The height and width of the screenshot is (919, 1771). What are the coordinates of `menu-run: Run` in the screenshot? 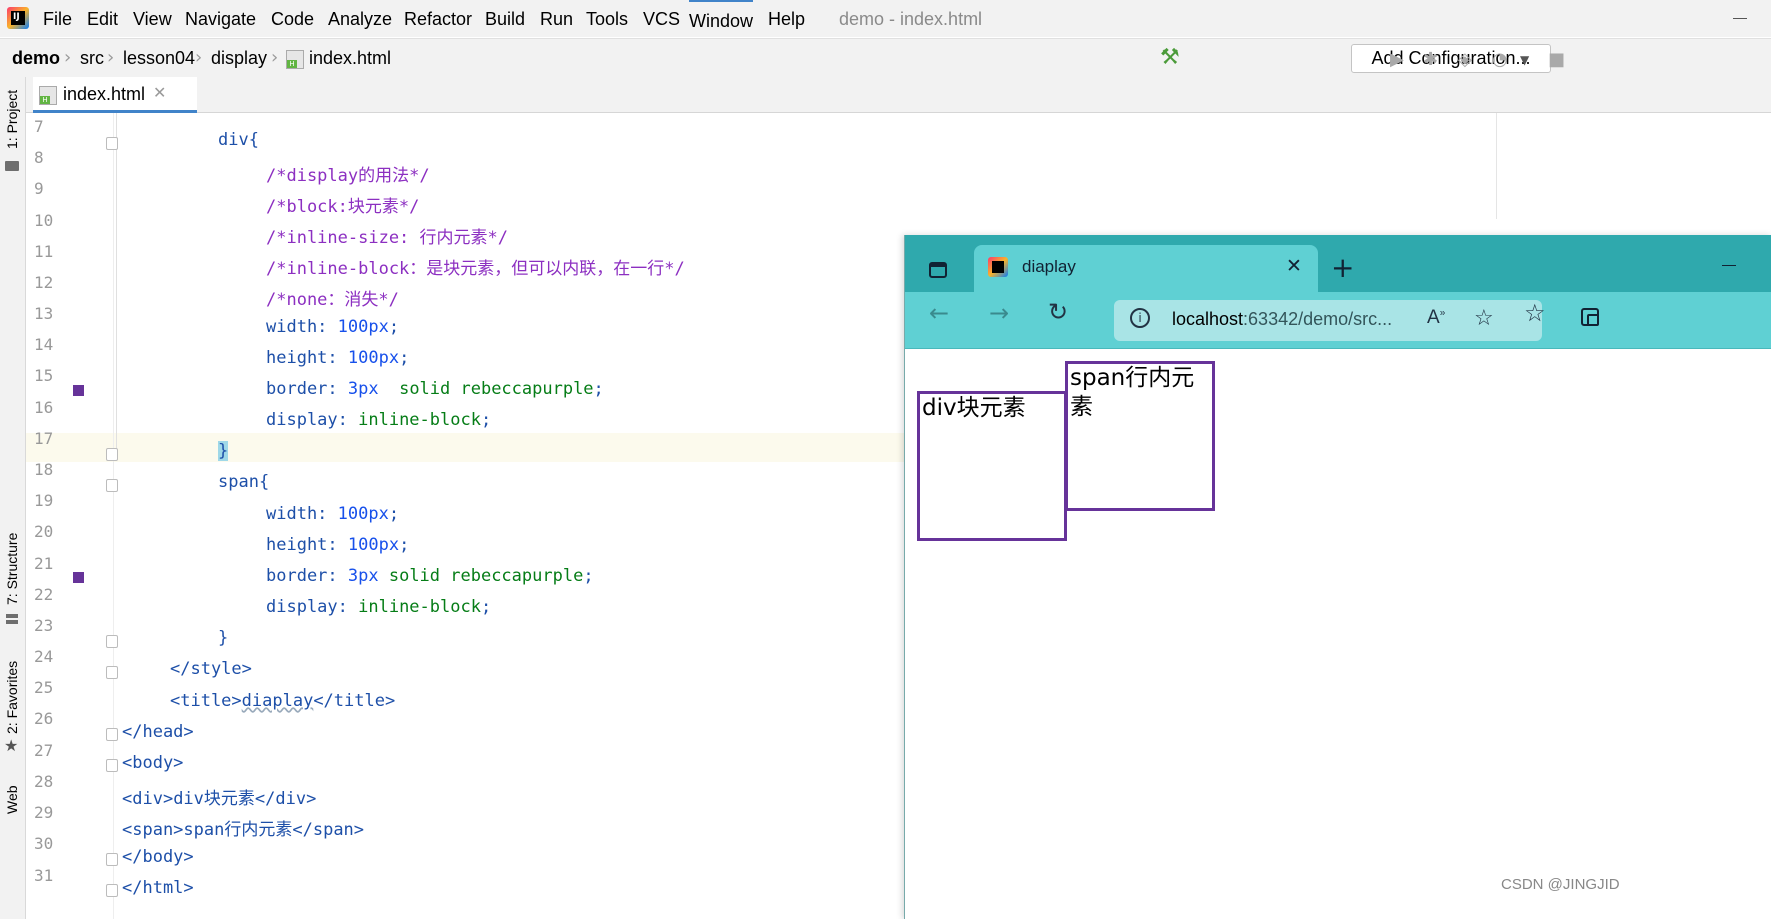 It's located at (556, 19).